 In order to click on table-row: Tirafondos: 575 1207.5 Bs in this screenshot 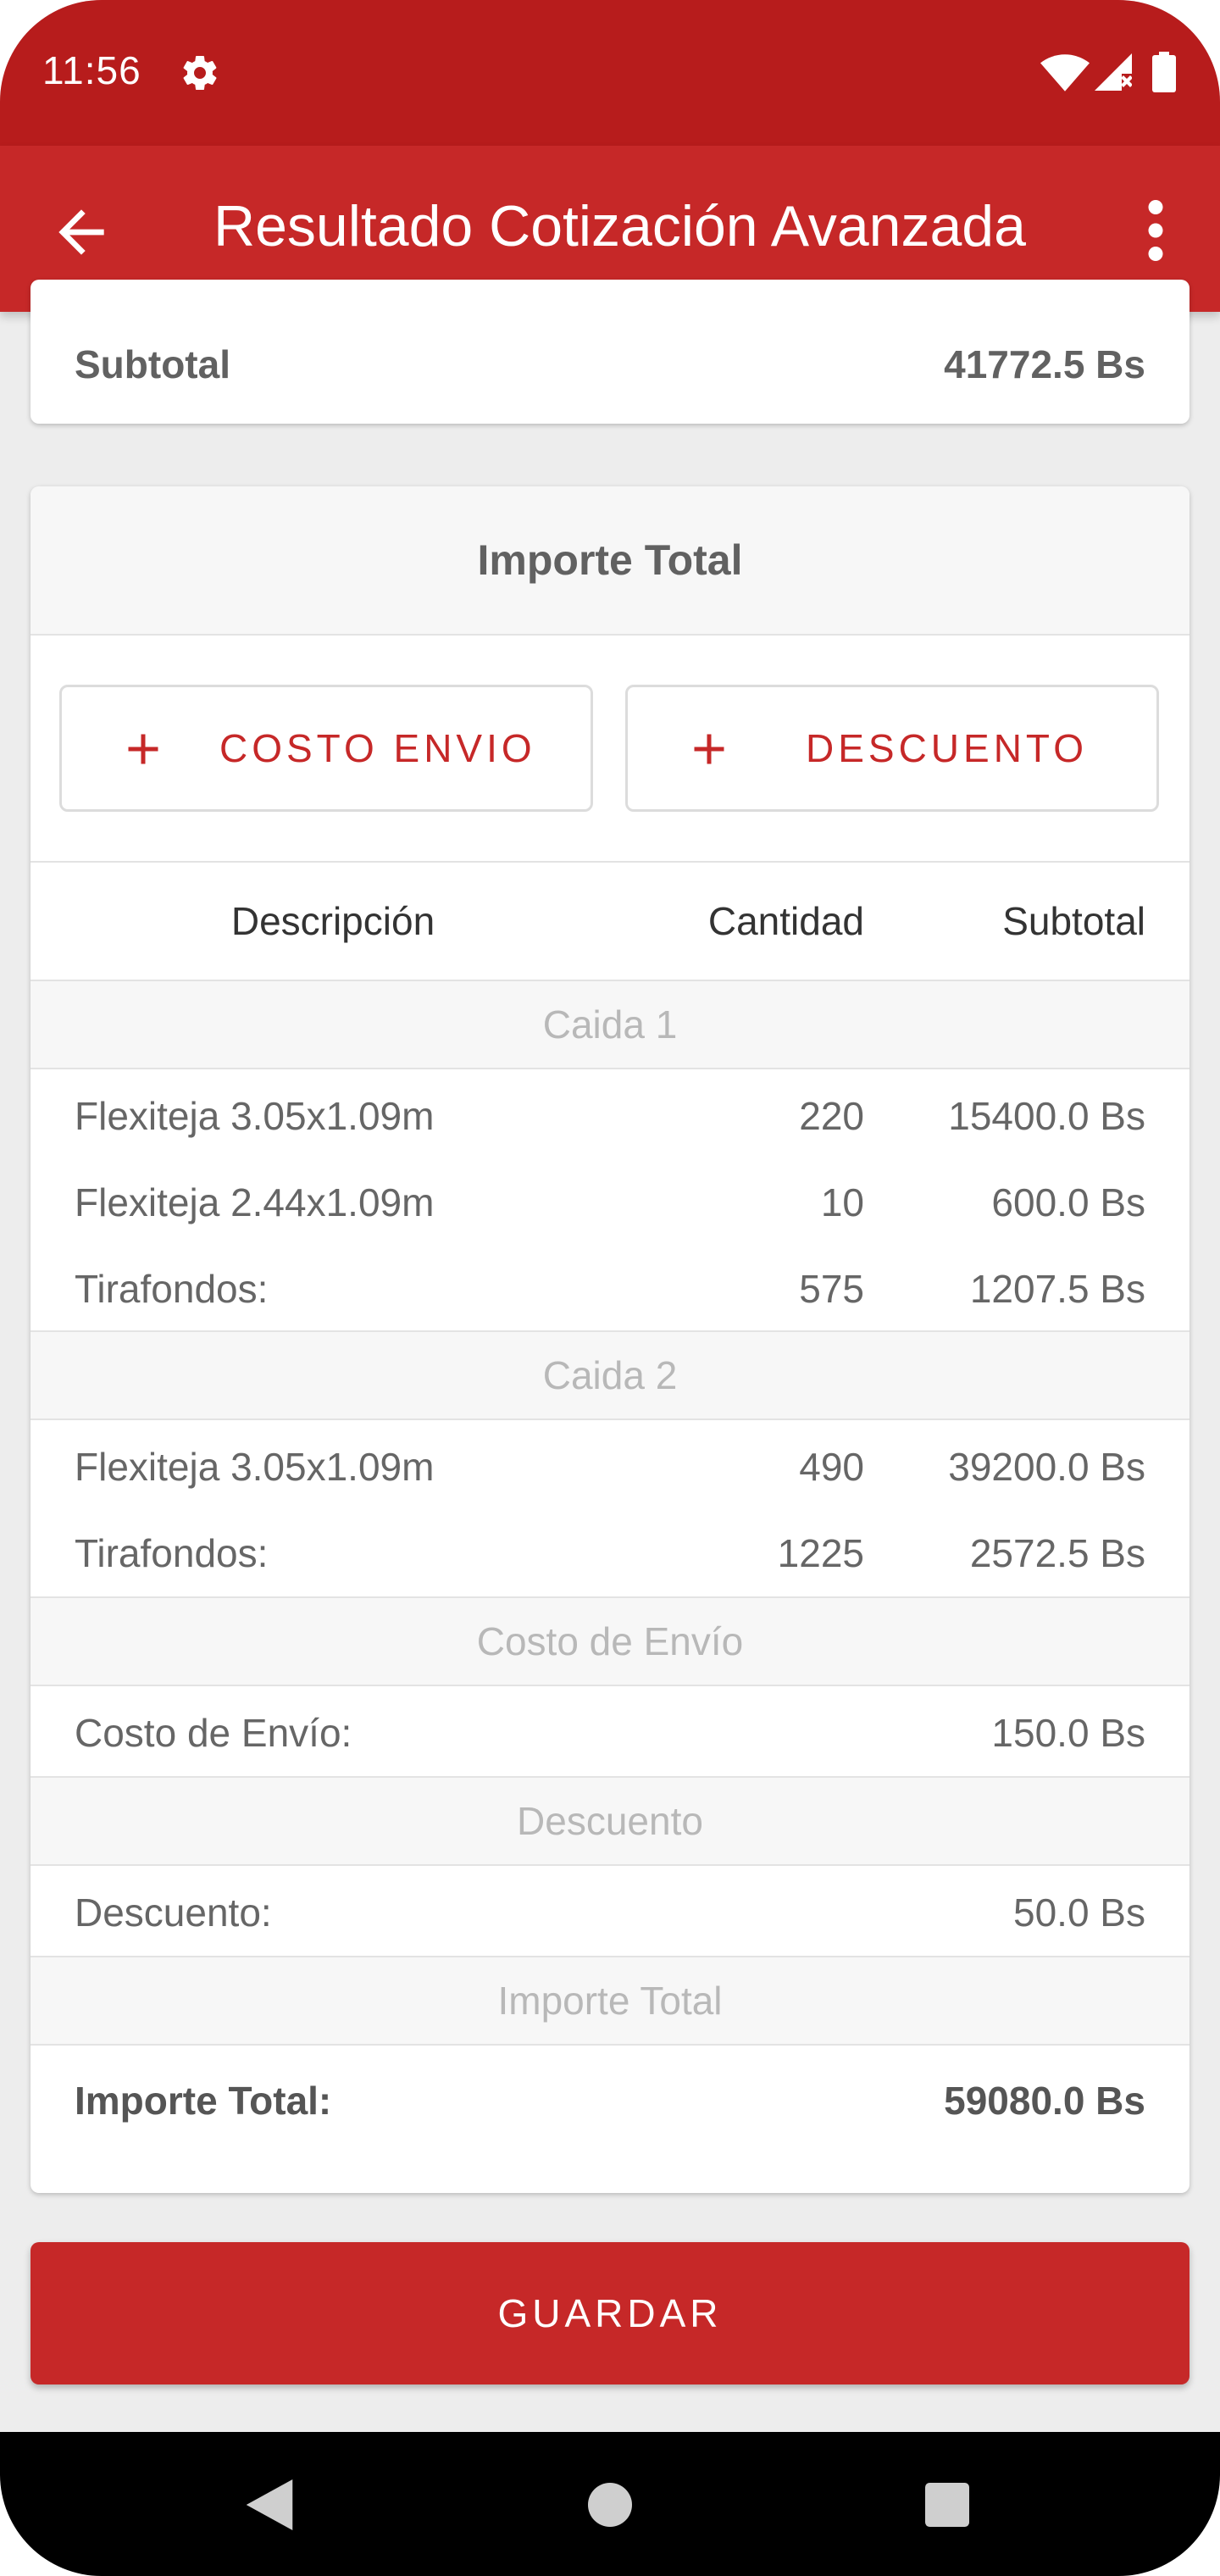, I will do `click(610, 1287)`.